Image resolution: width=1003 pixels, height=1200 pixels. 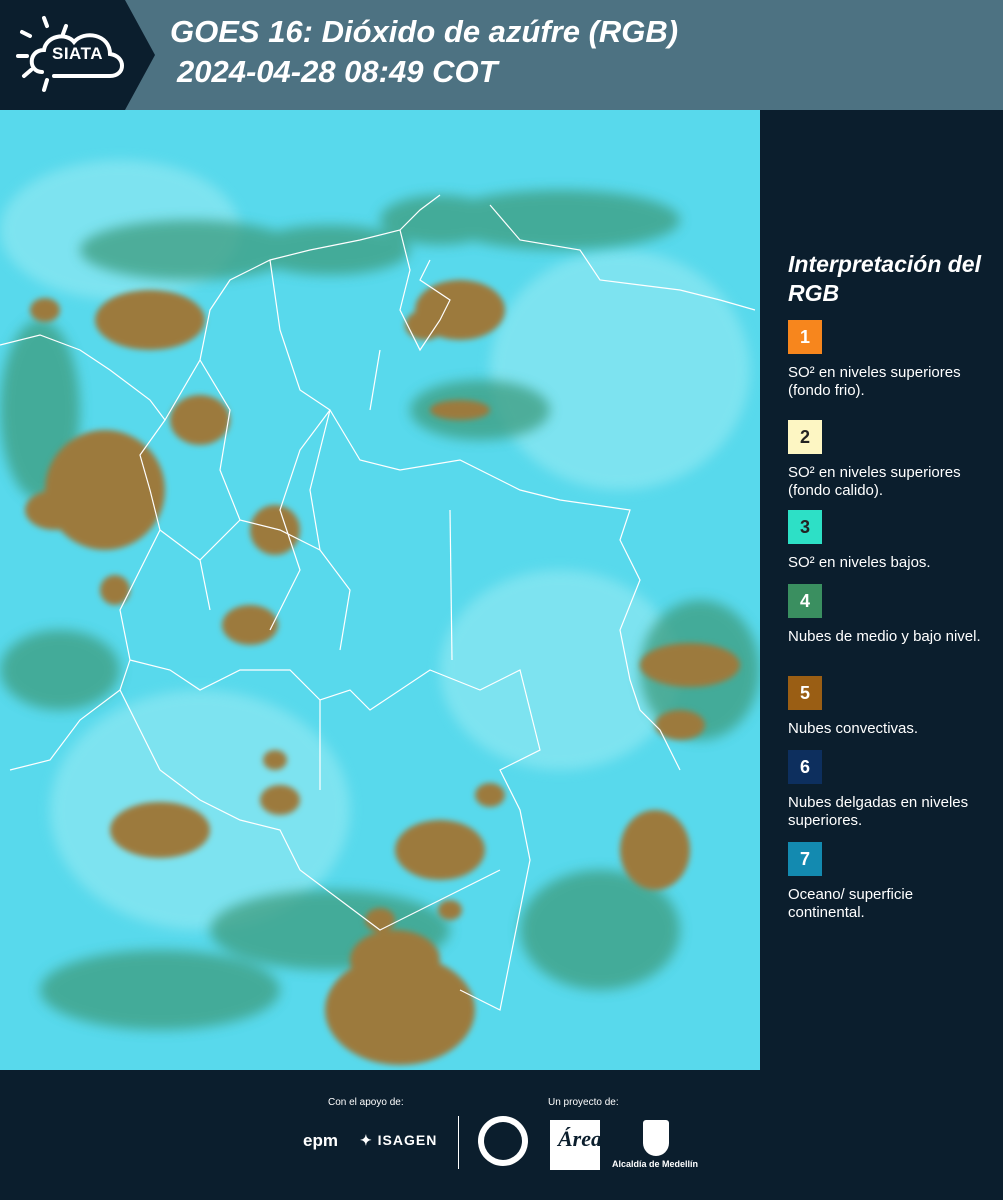 What do you see at coordinates (424, 31) in the screenshot?
I see `page-title: GOES 16: Dióxido de azúfre (RGB)` at bounding box center [424, 31].